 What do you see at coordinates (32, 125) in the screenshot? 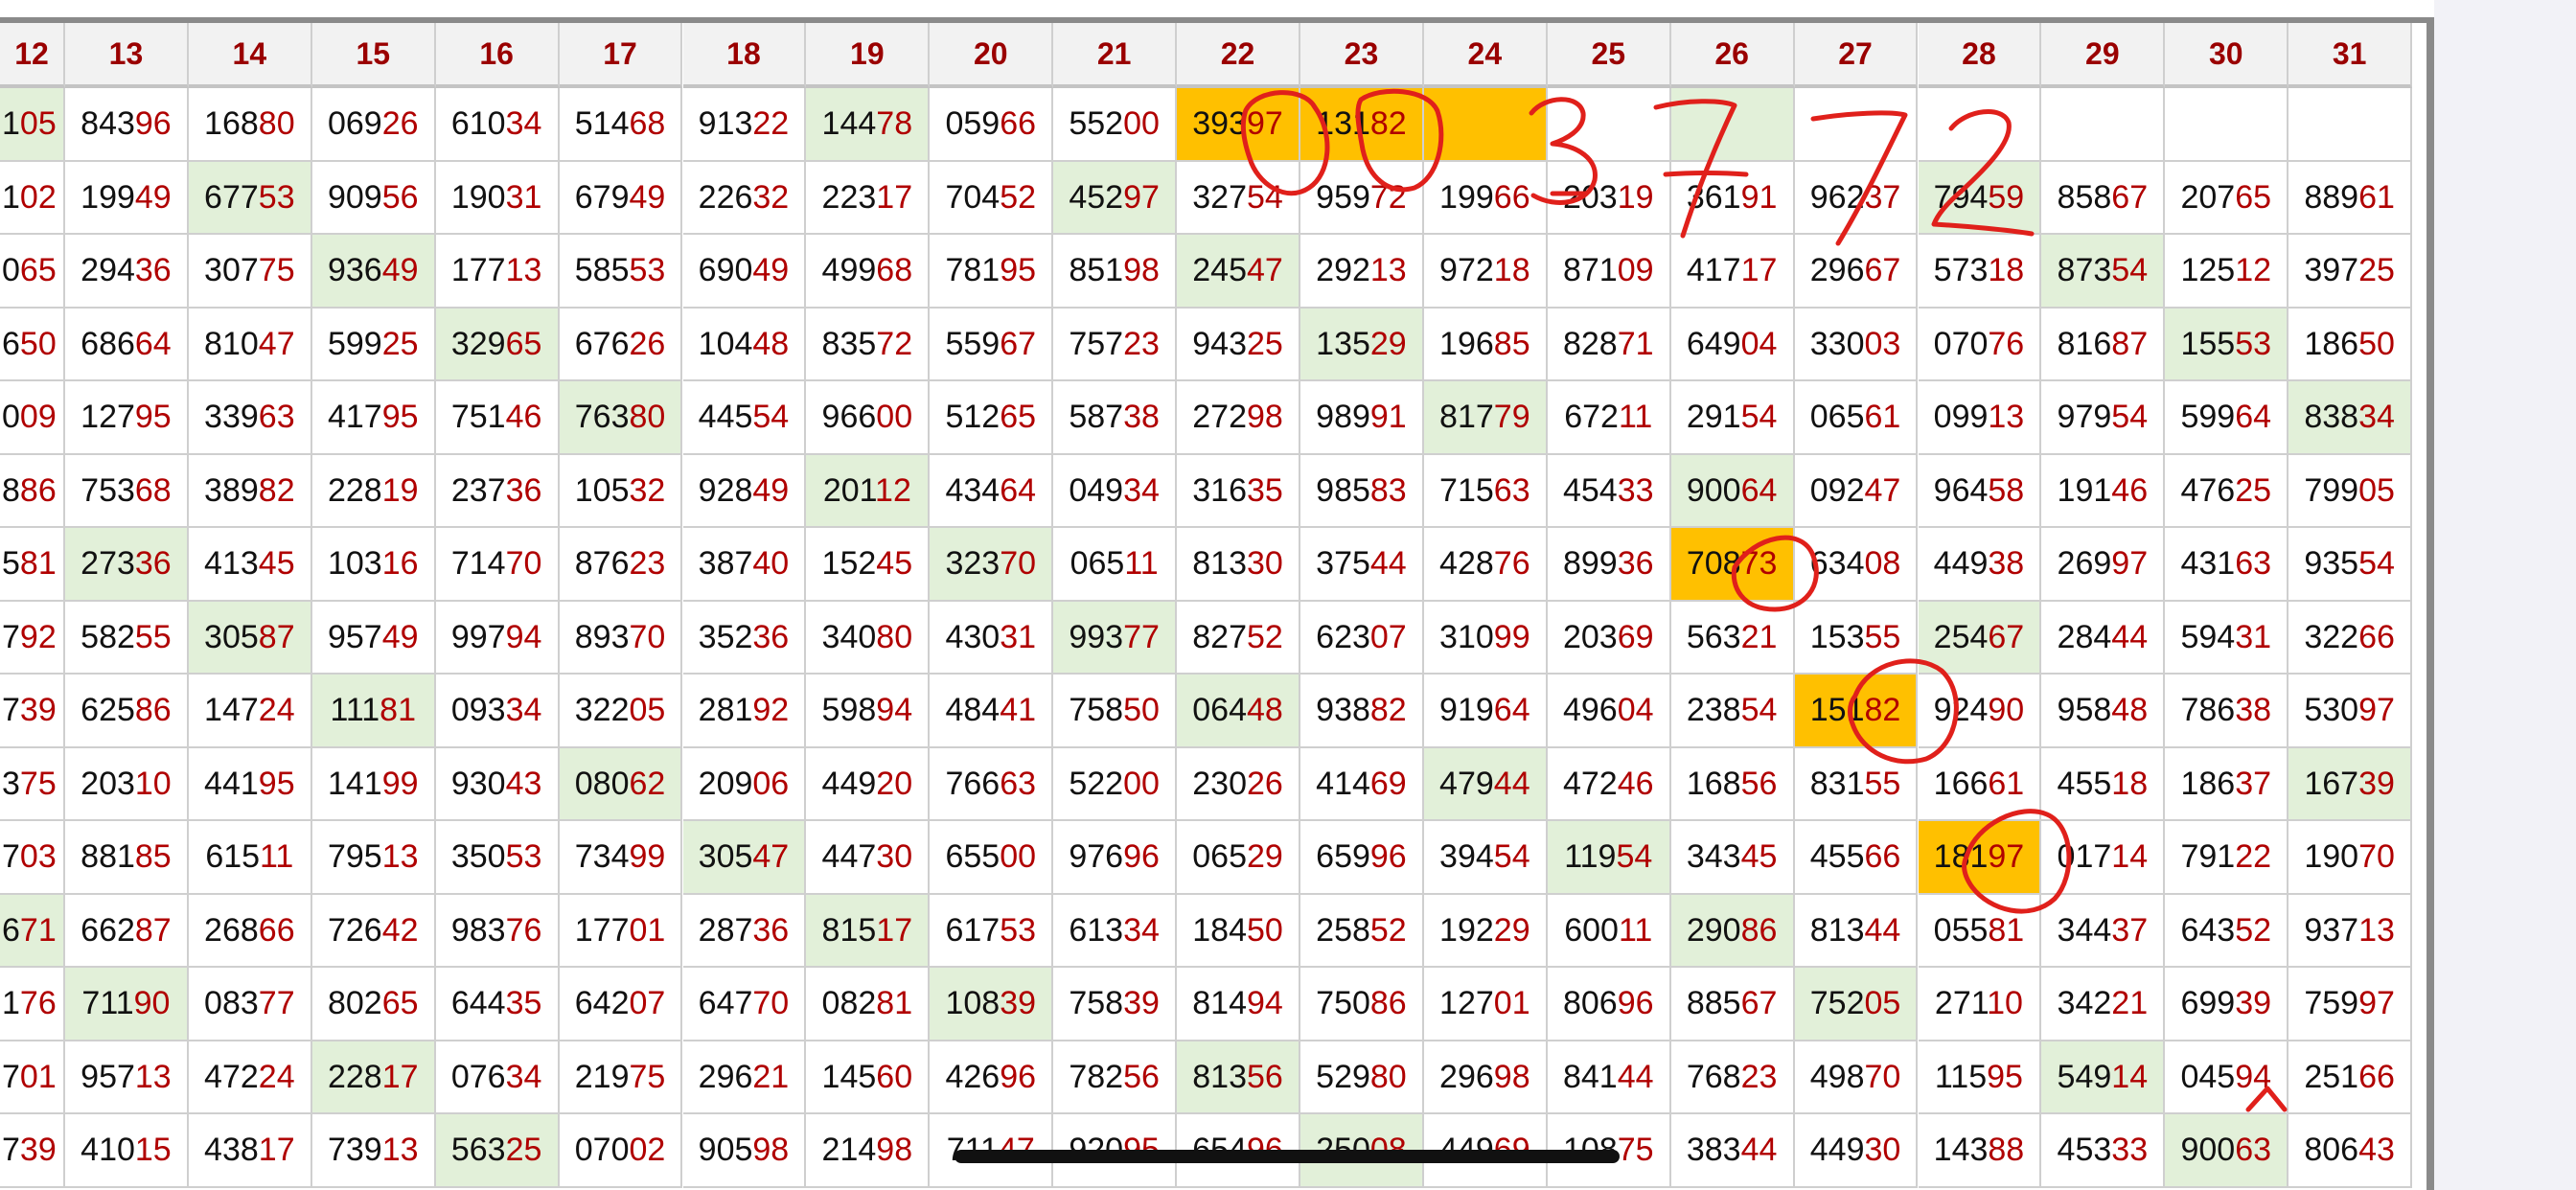
I see `result-cell: 105` at bounding box center [32, 125].